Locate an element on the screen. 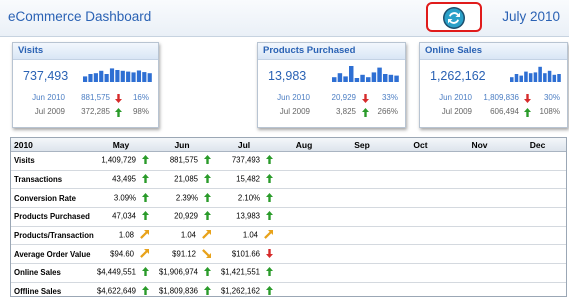 This screenshot has width=569, height=298. table-cell: $1,809,836 is located at coordinates (182, 289).